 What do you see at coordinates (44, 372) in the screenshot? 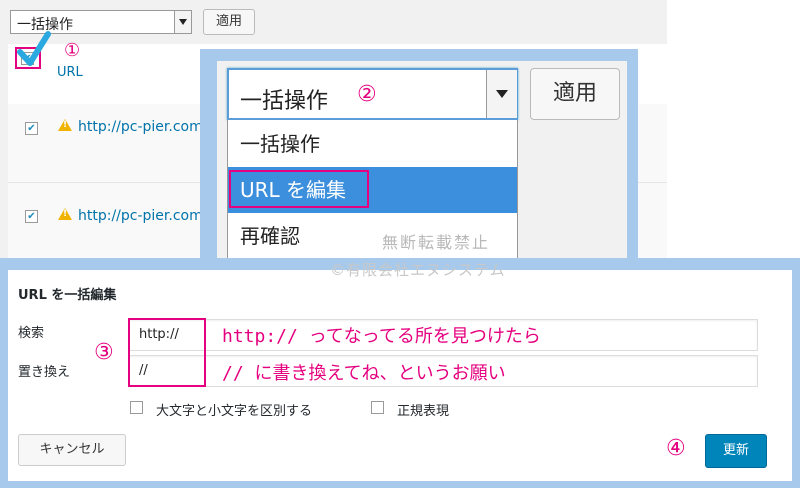
I see `replace-label: 置き換え` at bounding box center [44, 372].